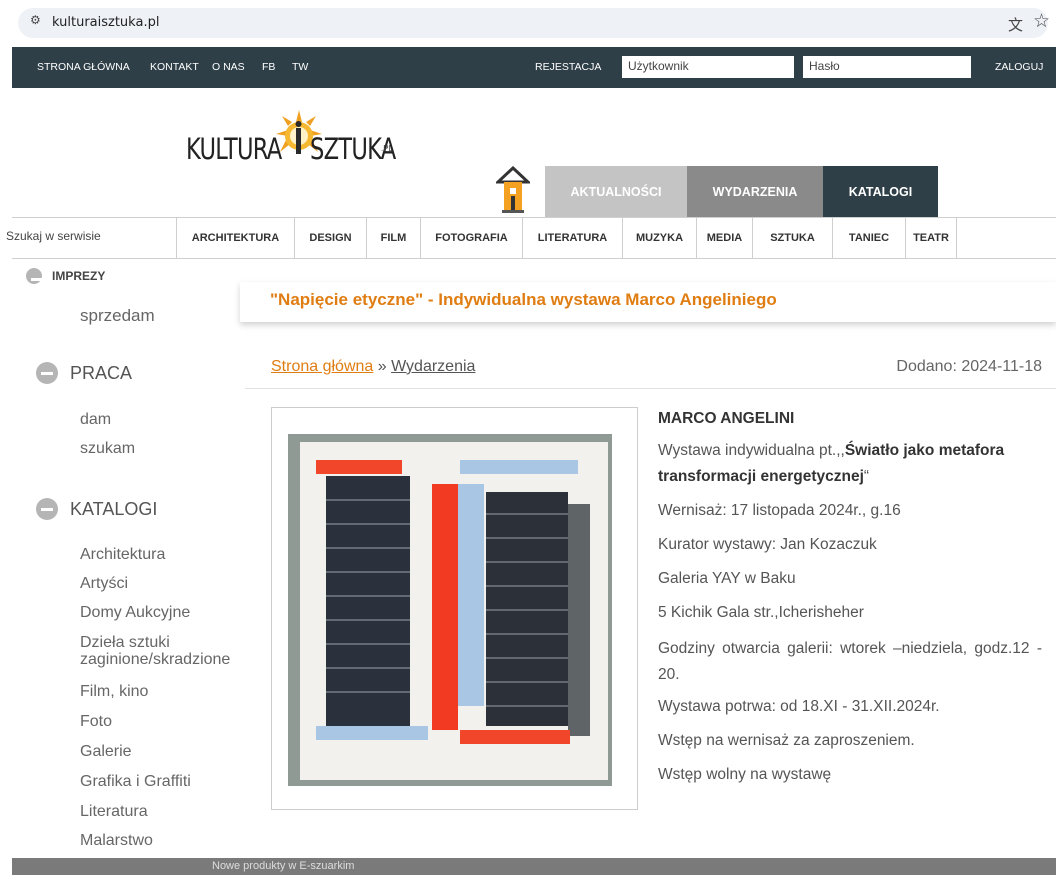 This screenshot has height=875, width=1056. What do you see at coordinates (235, 238) in the screenshot?
I see `category-architektura: ARCHITEKTURA` at bounding box center [235, 238].